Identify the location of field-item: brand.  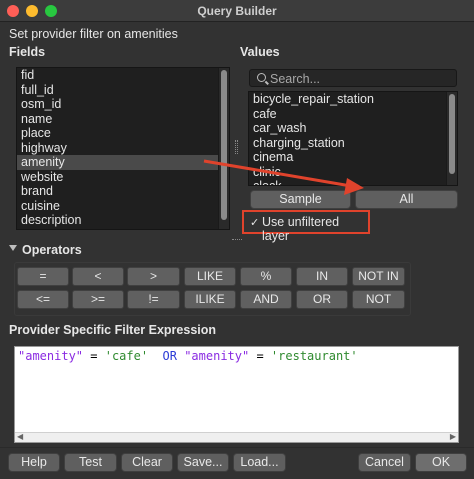
(123, 191).